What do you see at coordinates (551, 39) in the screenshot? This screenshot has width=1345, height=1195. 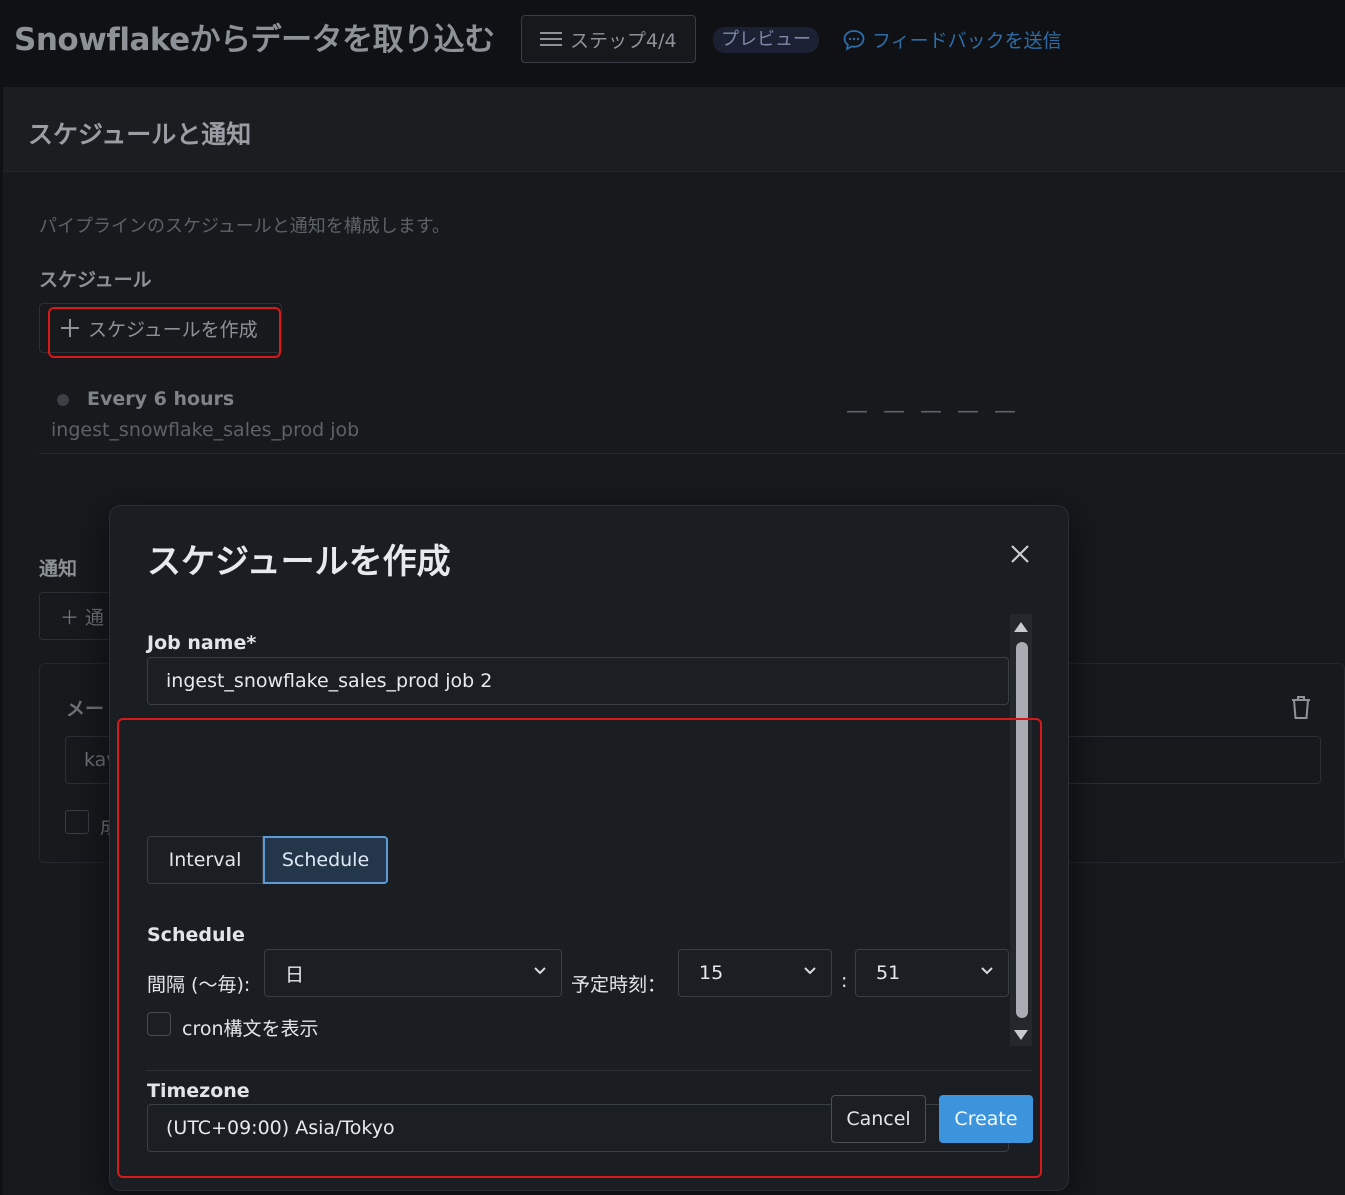 I see `list-icon` at bounding box center [551, 39].